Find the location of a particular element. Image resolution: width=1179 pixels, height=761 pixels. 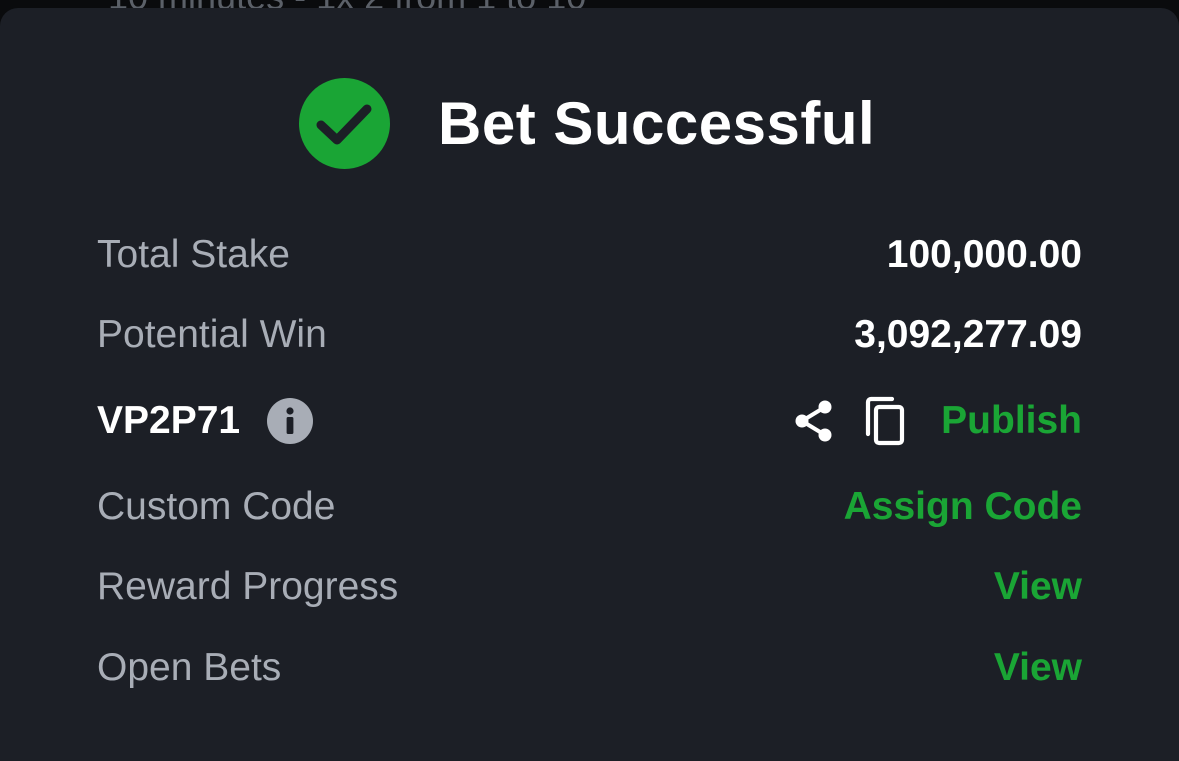

open-bets-label: Open Bets is located at coordinates (189, 667).